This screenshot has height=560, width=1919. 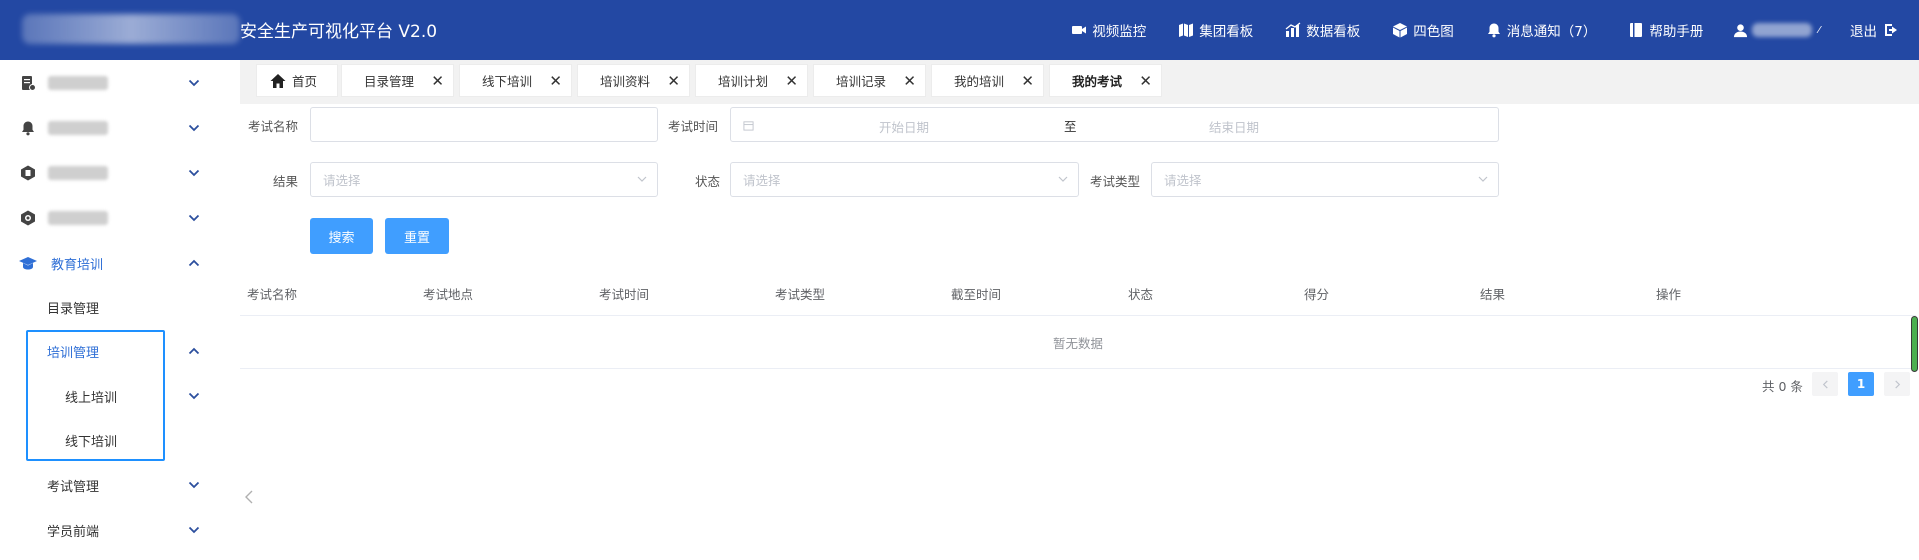 What do you see at coordinates (1234, 126) in the screenshot?
I see `end-date-placeholder: 结束日期` at bounding box center [1234, 126].